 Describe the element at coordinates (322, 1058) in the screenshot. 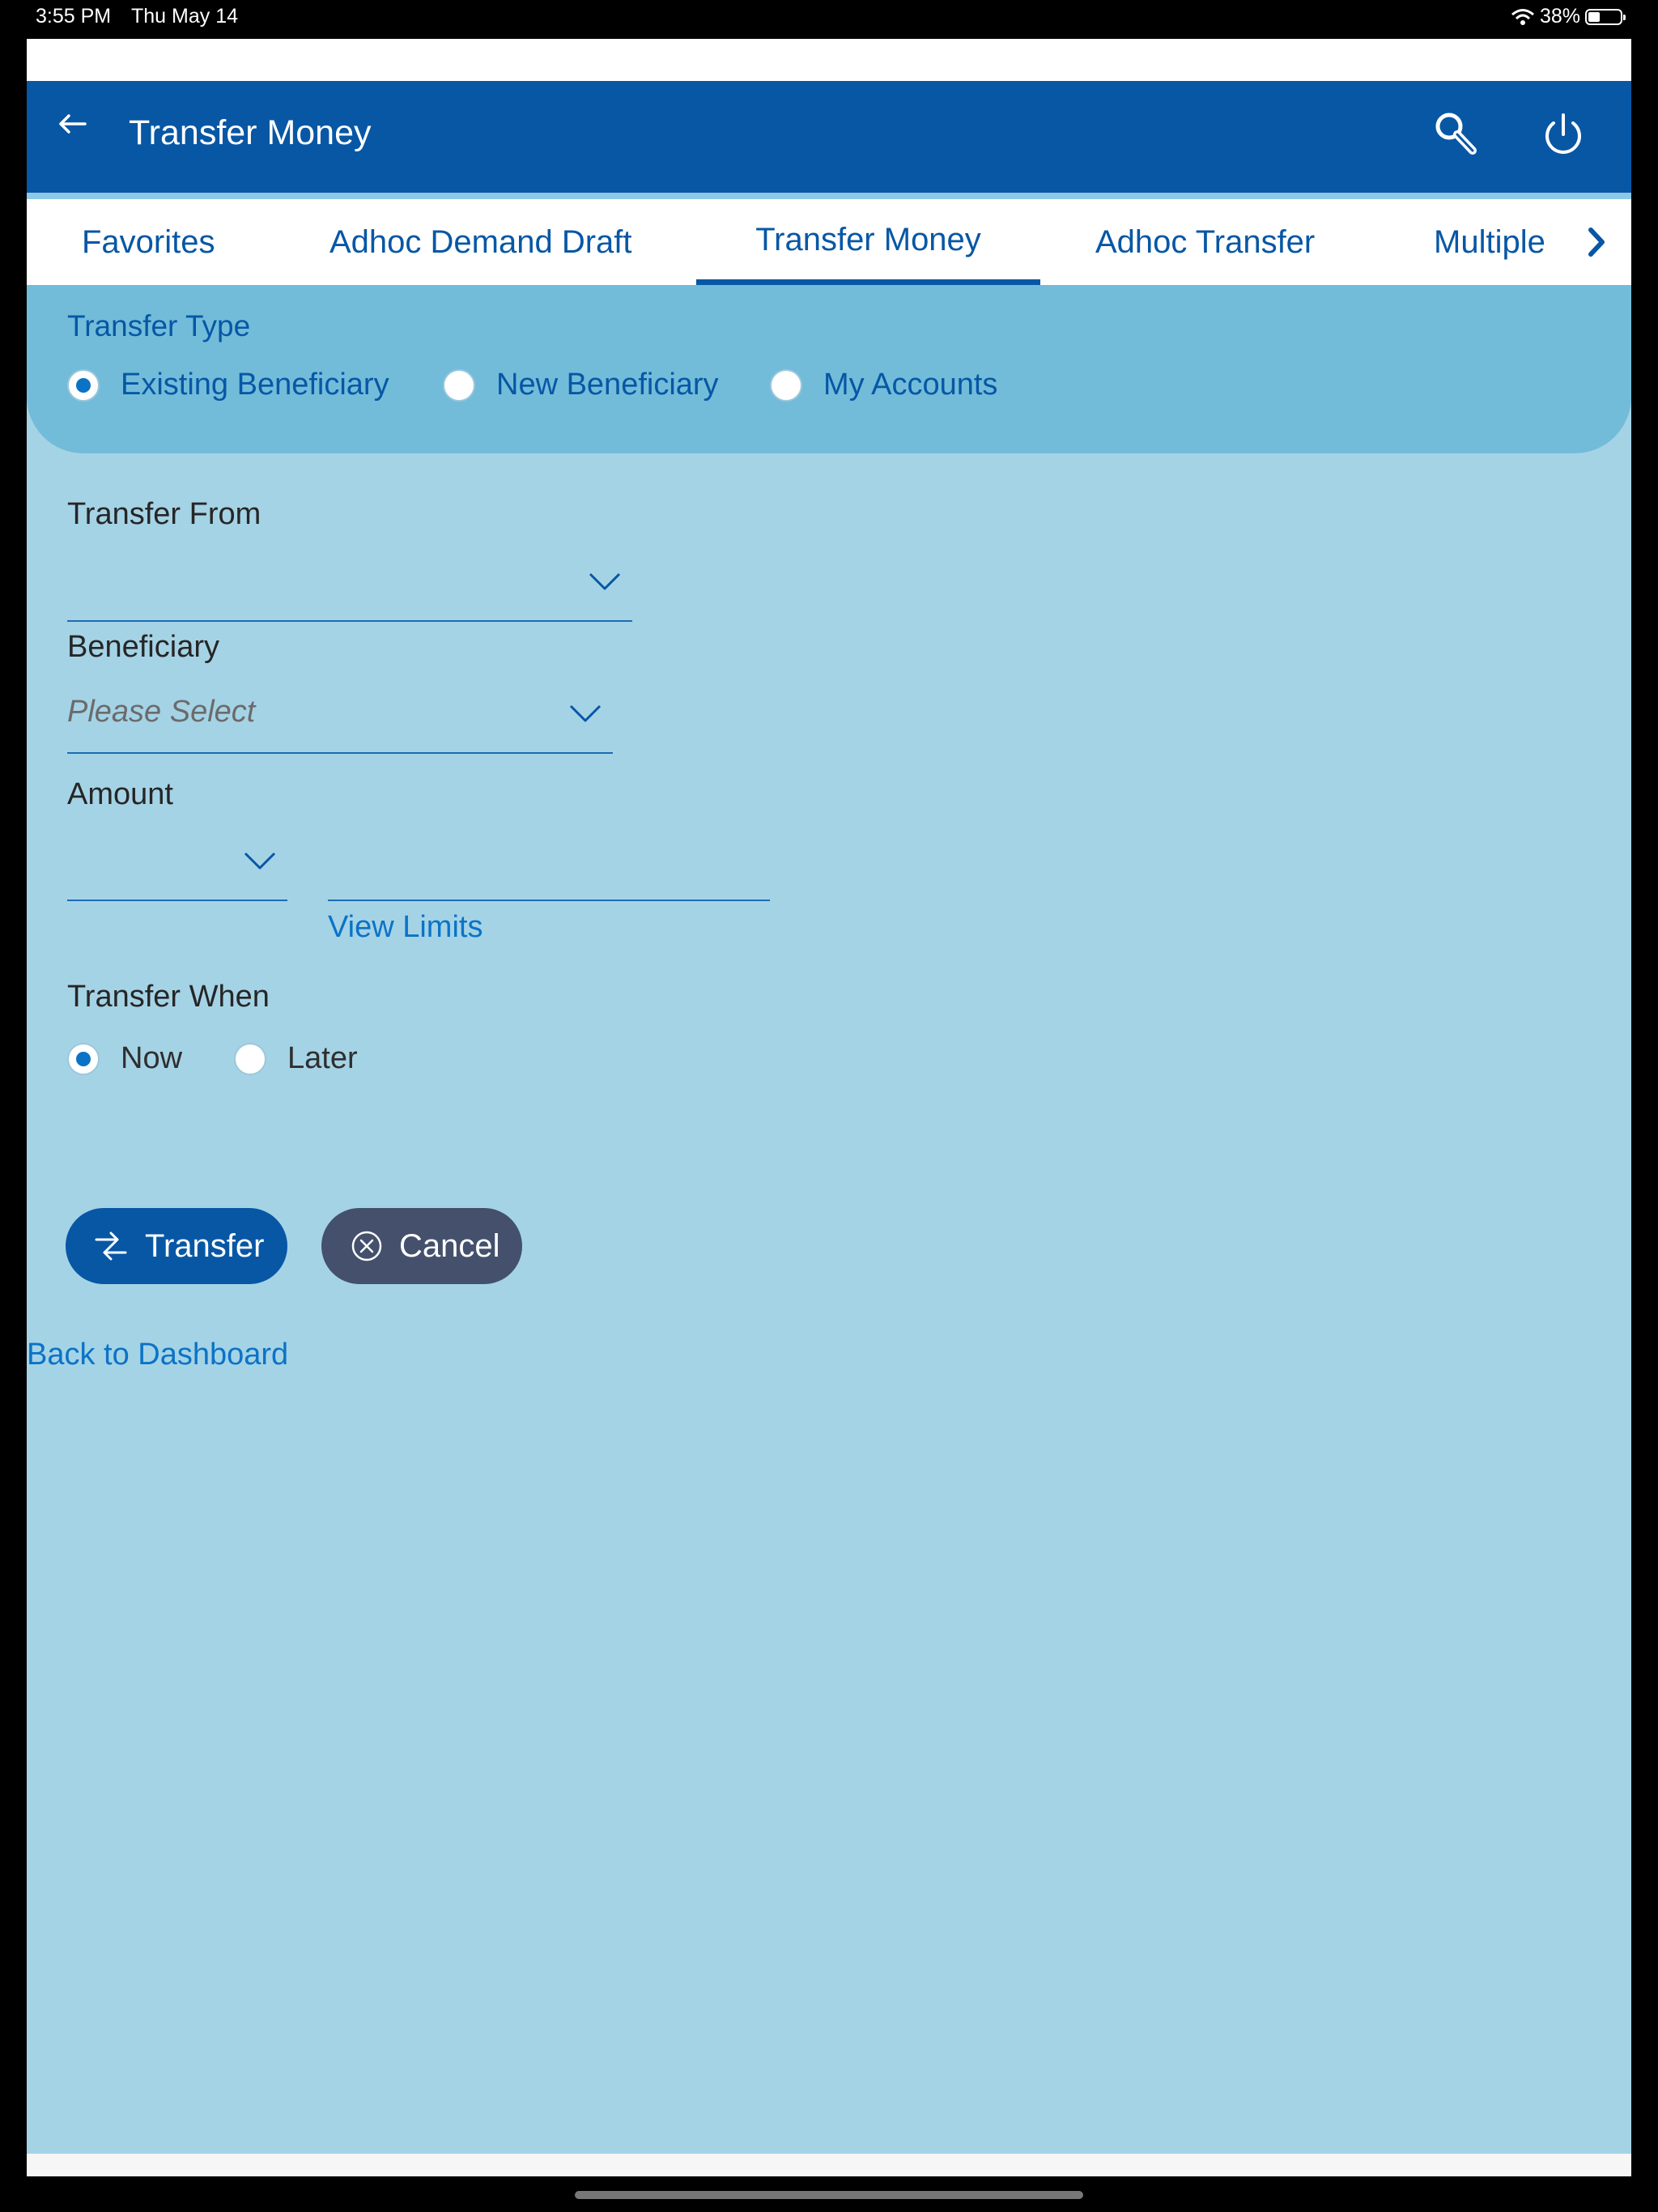

I see `radio-label: Later` at that location.